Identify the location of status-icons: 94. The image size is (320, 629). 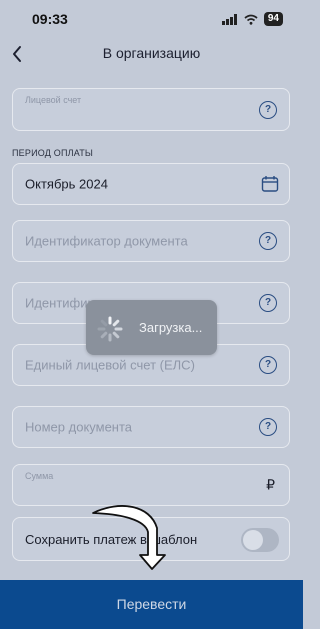
(252, 19).